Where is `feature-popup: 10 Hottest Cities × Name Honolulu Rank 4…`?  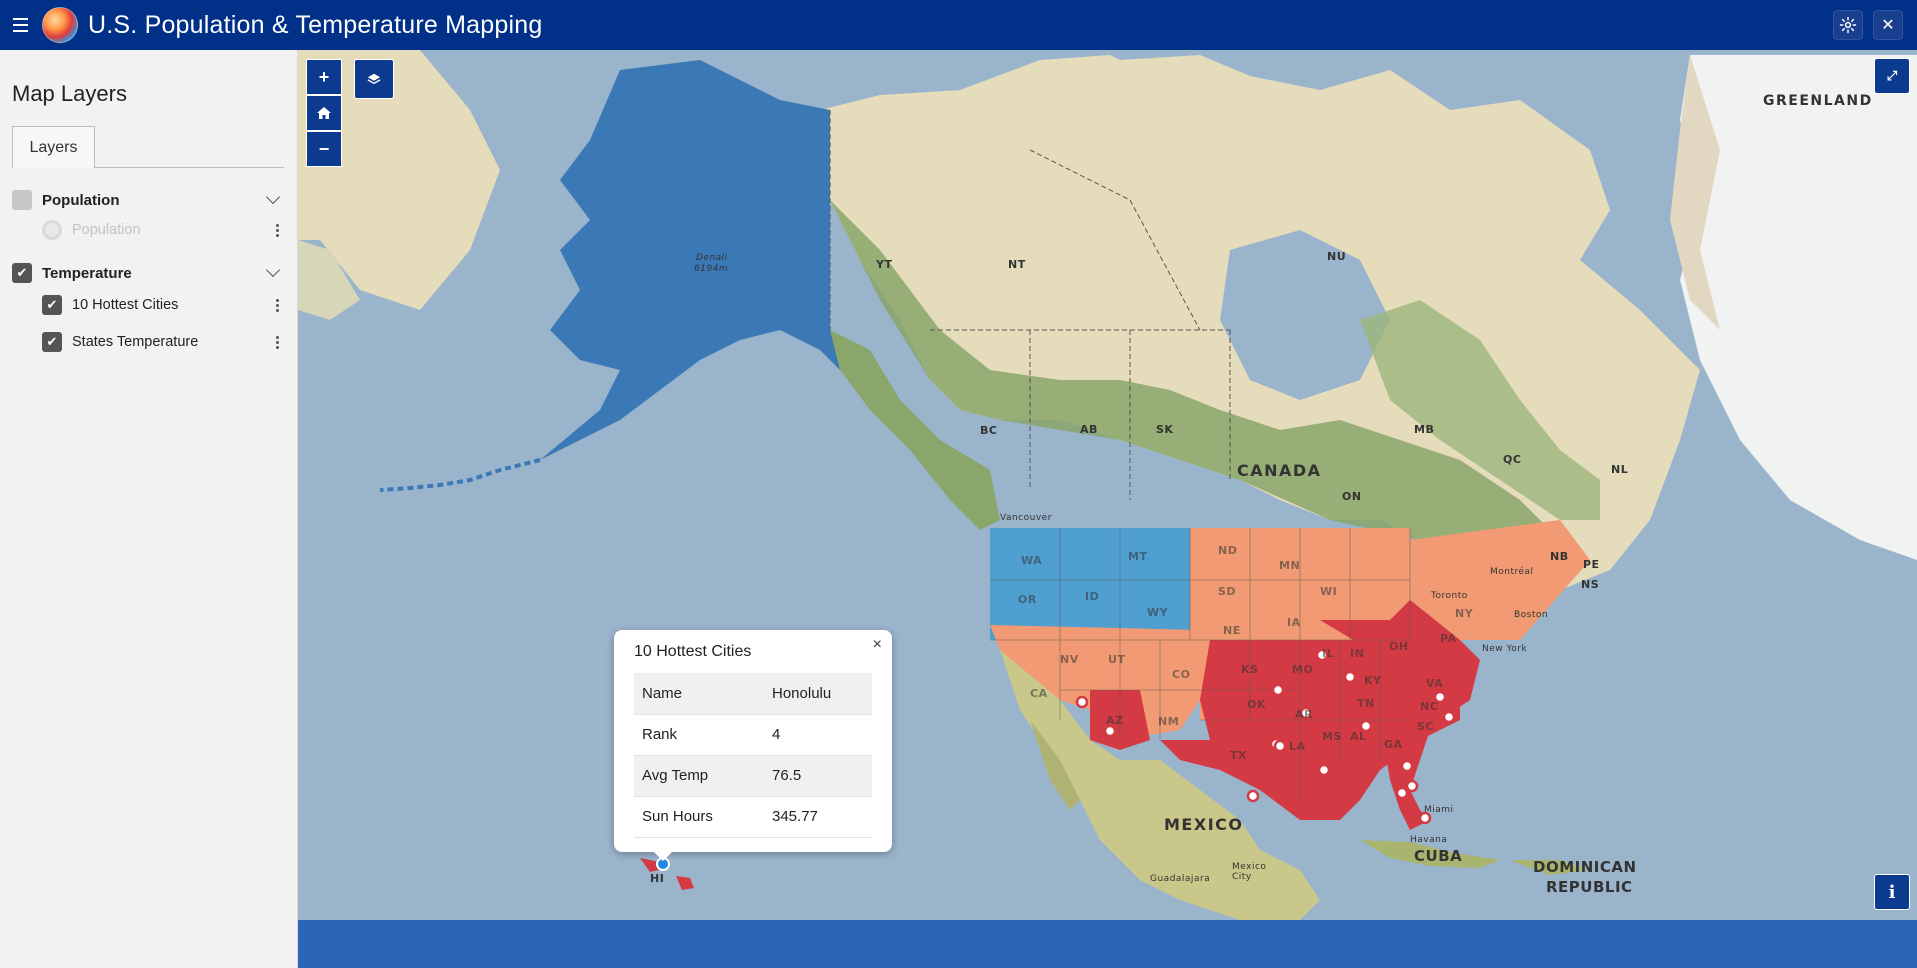
feature-popup: 10 Hottest Cities × Name Honolulu Rank 4… is located at coordinates (753, 745).